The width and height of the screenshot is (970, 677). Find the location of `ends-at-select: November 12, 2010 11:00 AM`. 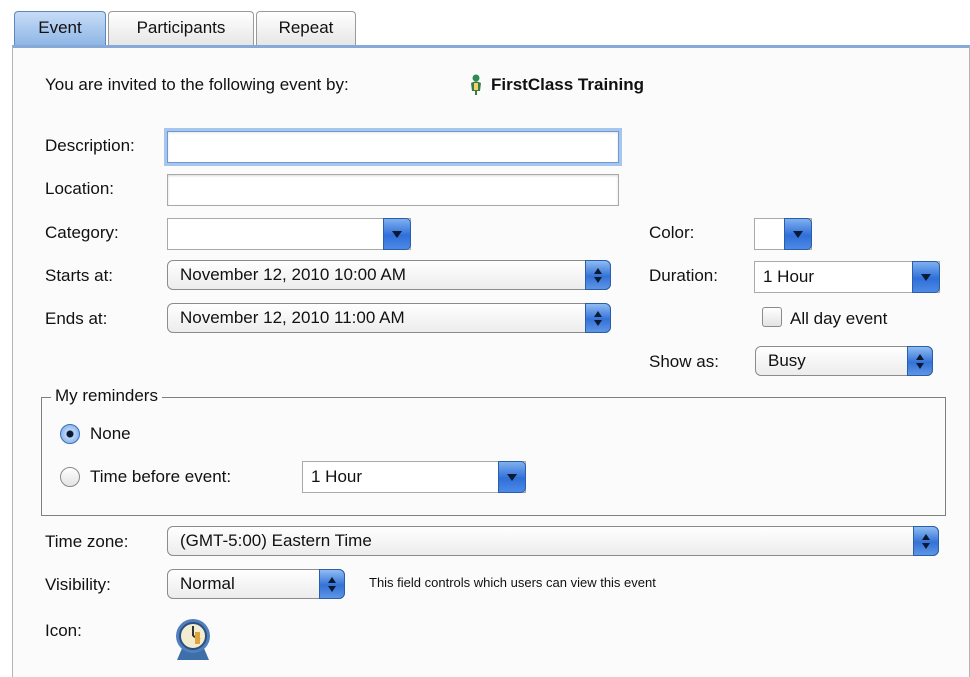

ends-at-select: November 12, 2010 11:00 AM is located at coordinates (389, 318).